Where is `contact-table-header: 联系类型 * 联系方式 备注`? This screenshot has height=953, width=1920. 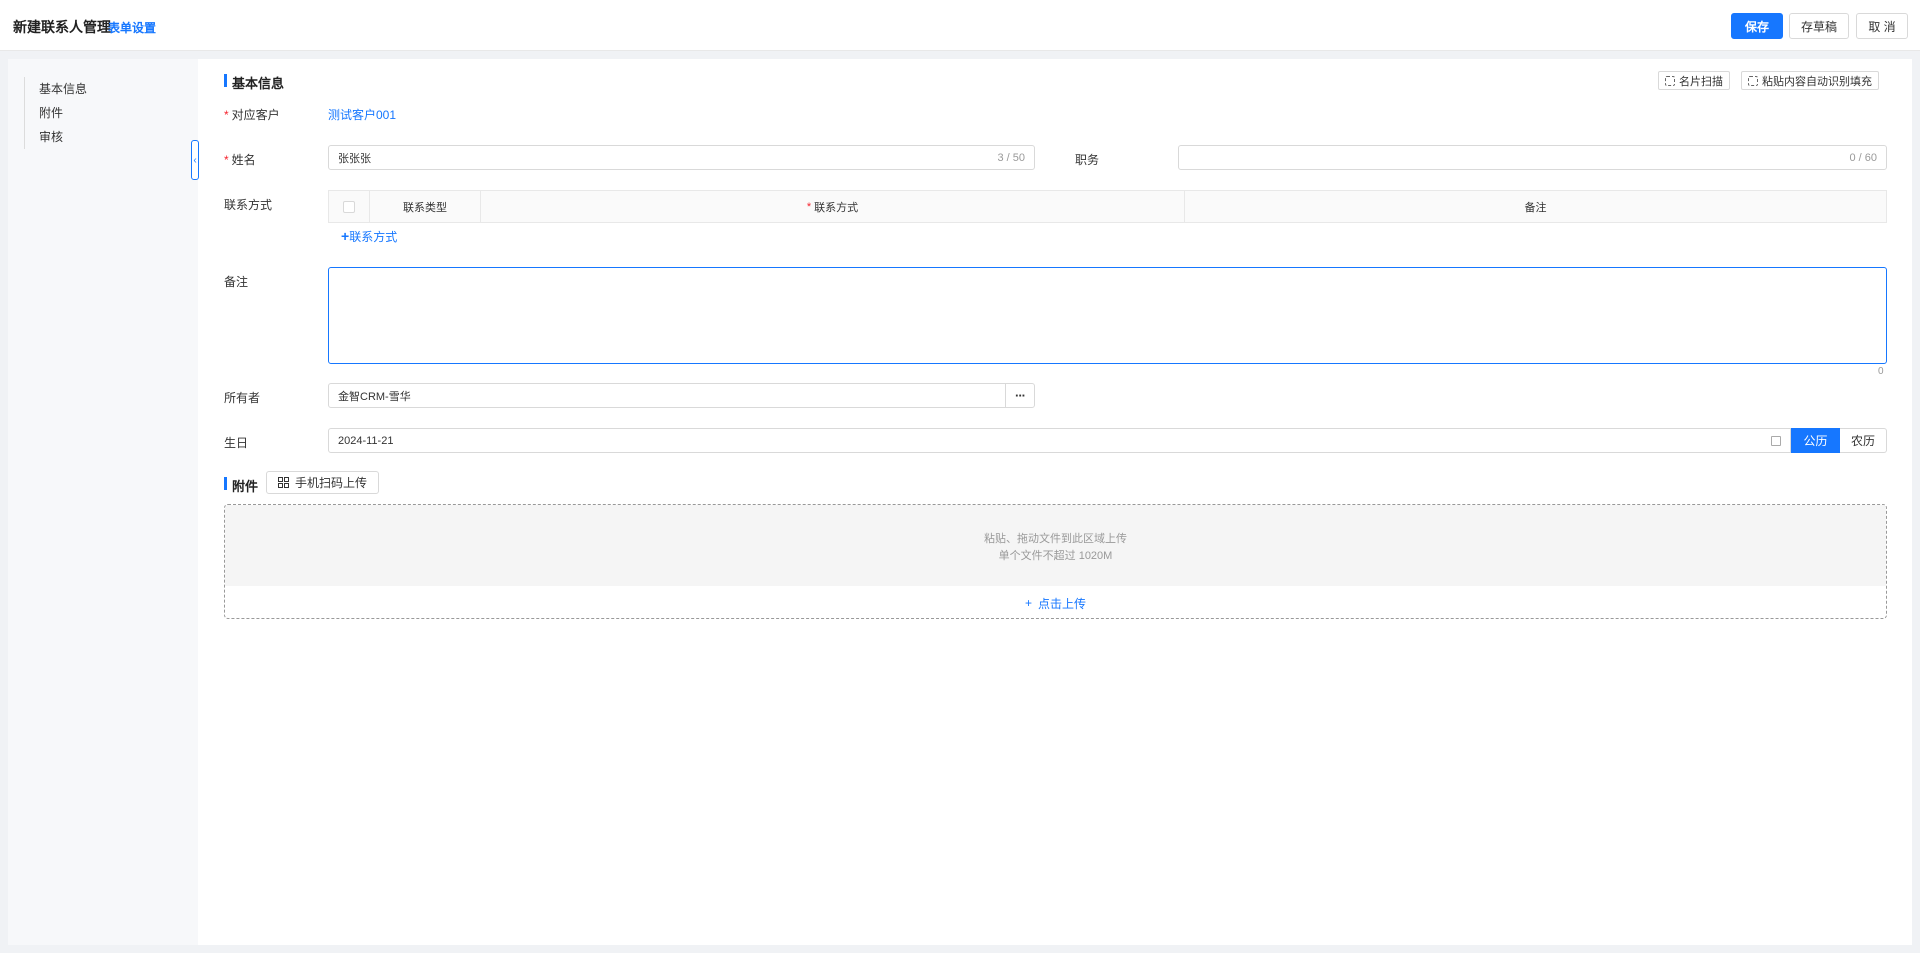
contact-table-header: 联系类型 * 联系方式 备注 is located at coordinates (1107, 206).